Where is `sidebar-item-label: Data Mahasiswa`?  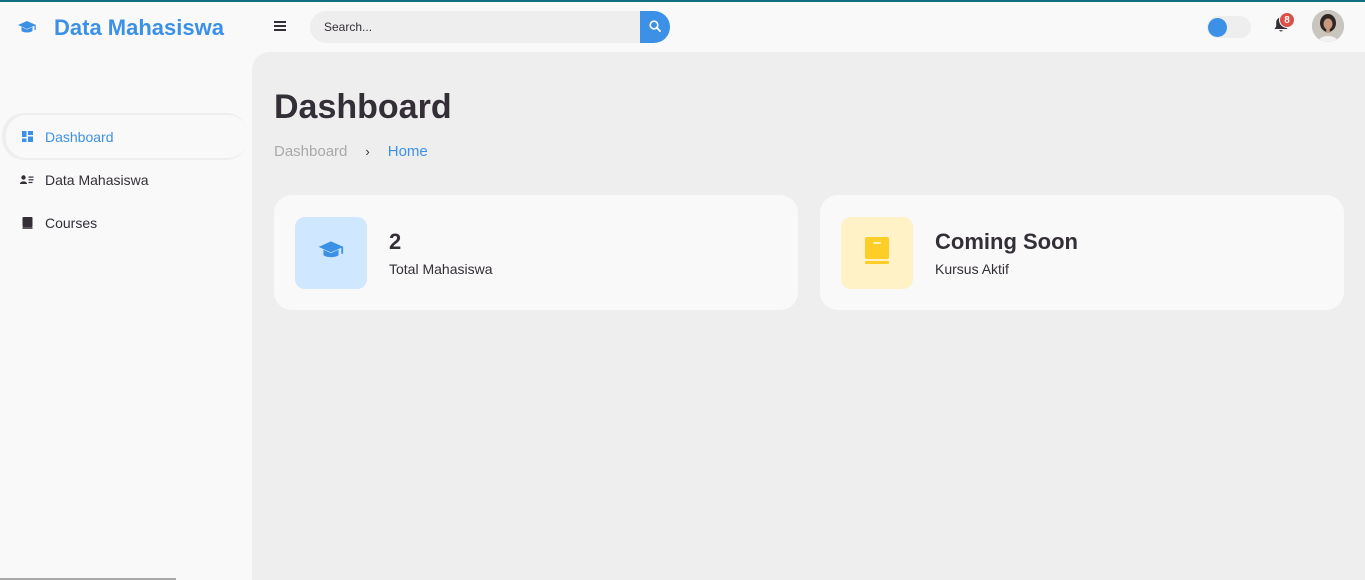
sidebar-item-label: Data Mahasiswa is located at coordinates (97, 179).